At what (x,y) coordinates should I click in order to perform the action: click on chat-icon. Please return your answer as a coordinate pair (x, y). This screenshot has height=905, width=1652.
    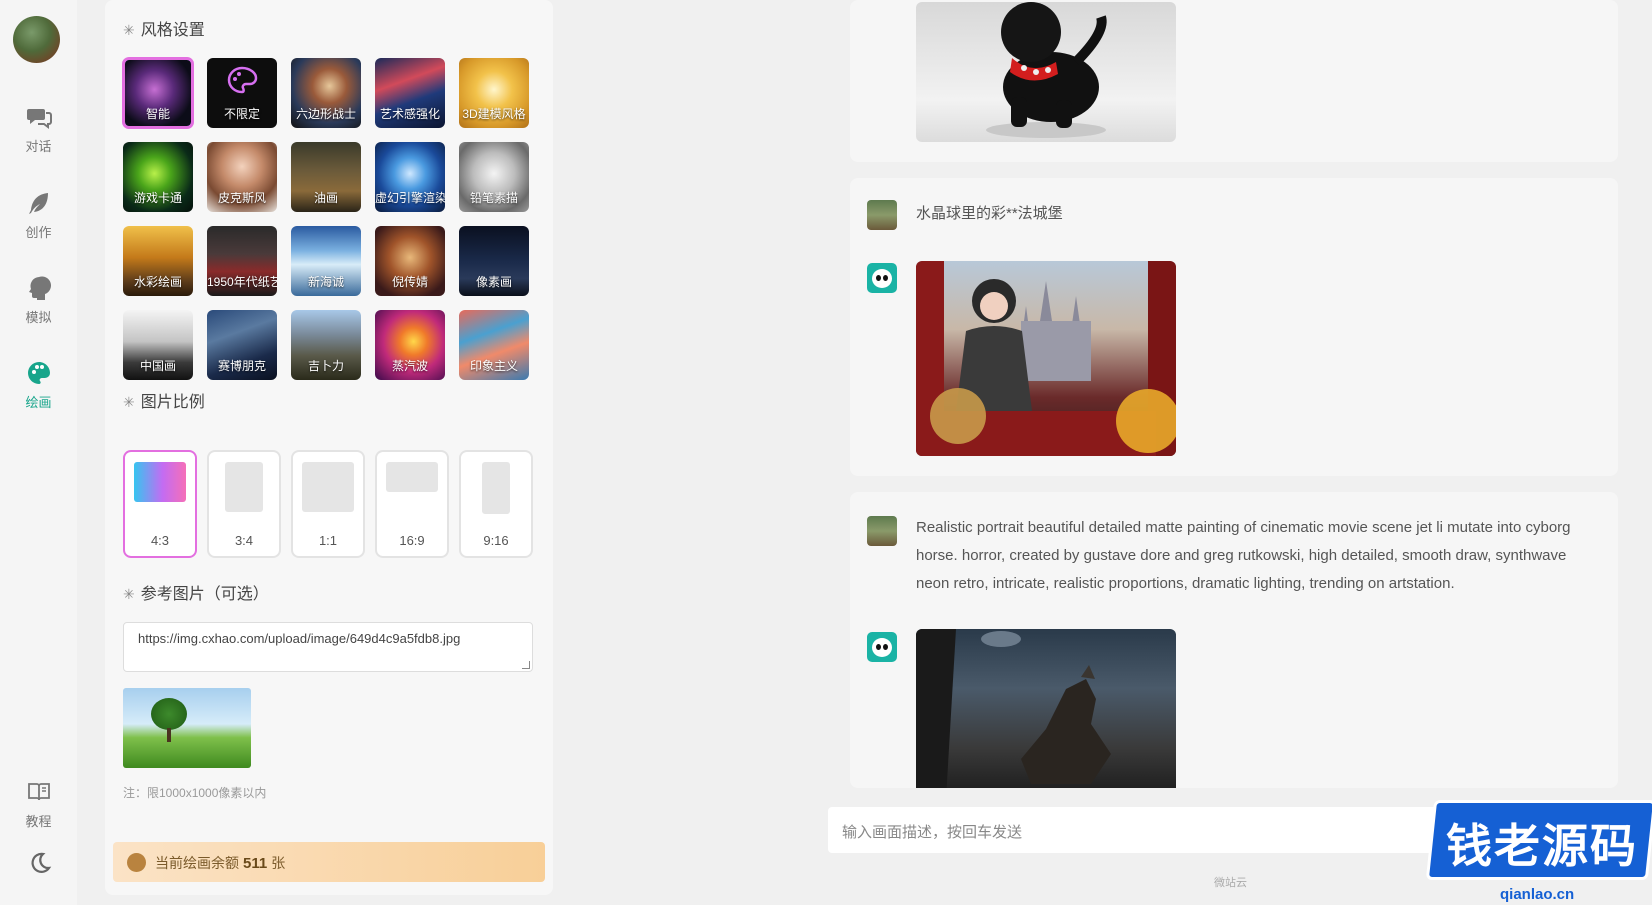
    Looking at the image, I should click on (39, 119).